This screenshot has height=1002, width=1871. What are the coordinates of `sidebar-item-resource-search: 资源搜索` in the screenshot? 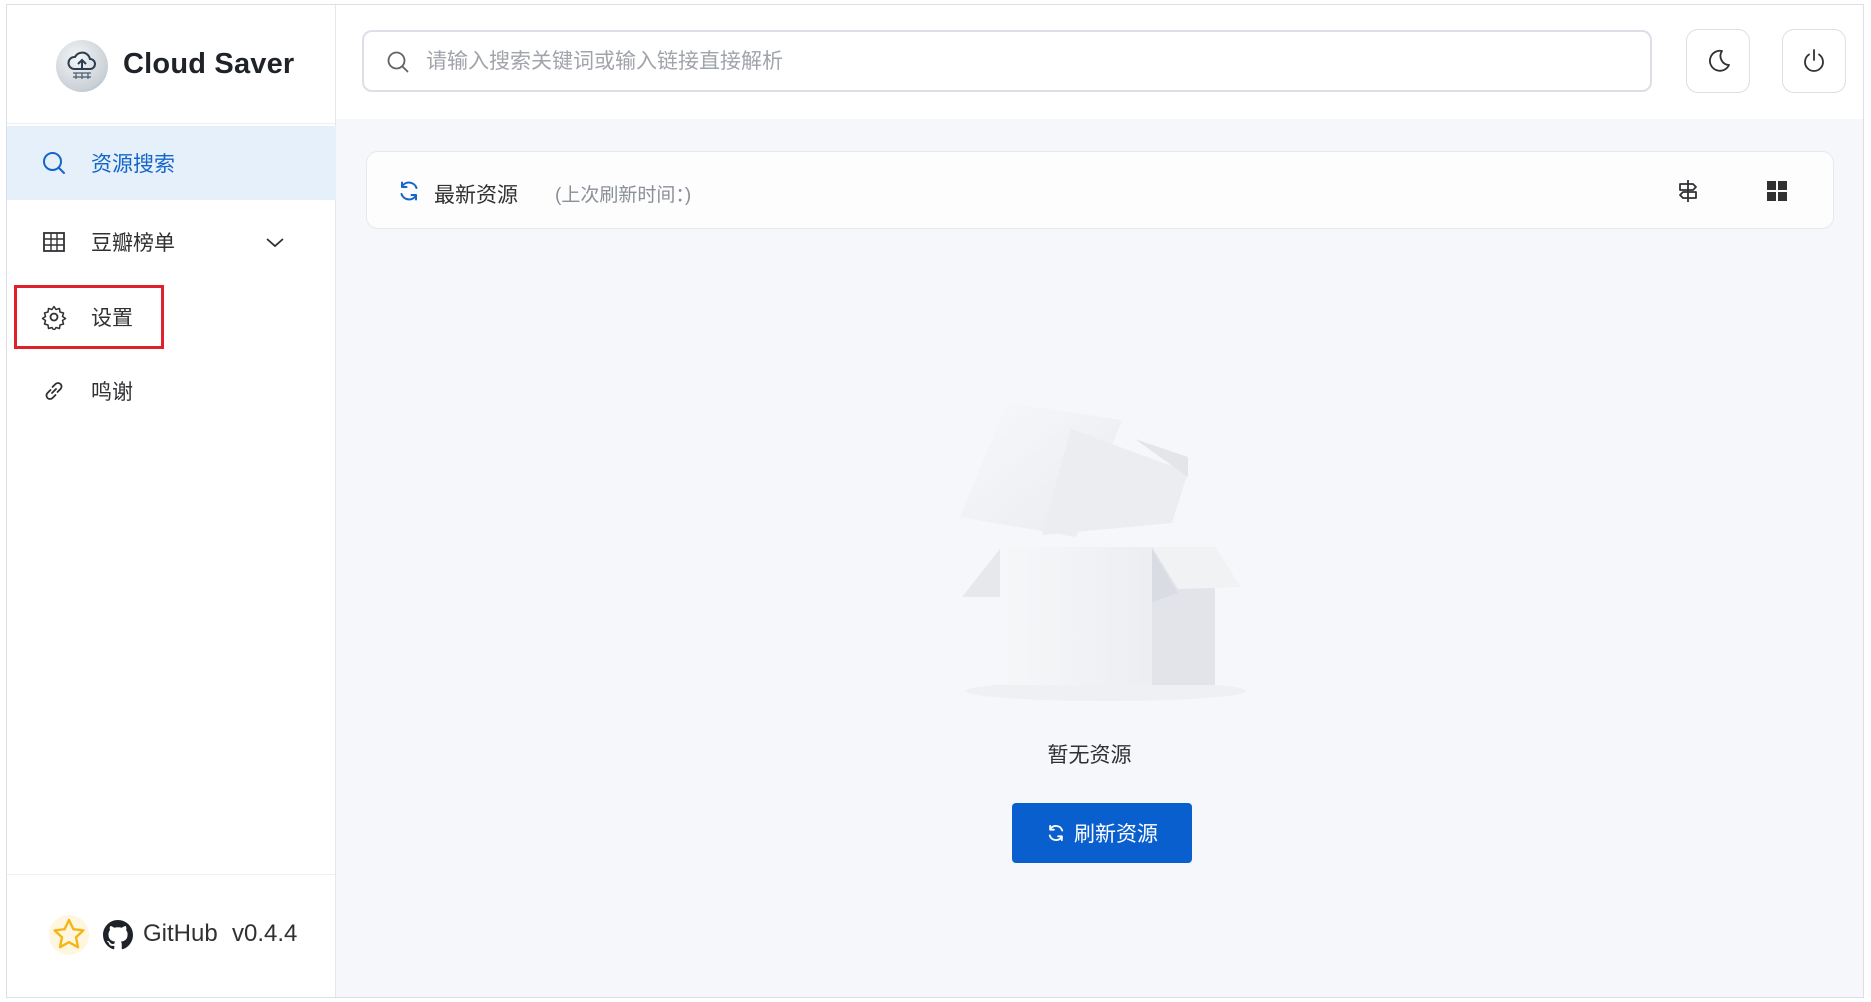 It's located at (171, 163).